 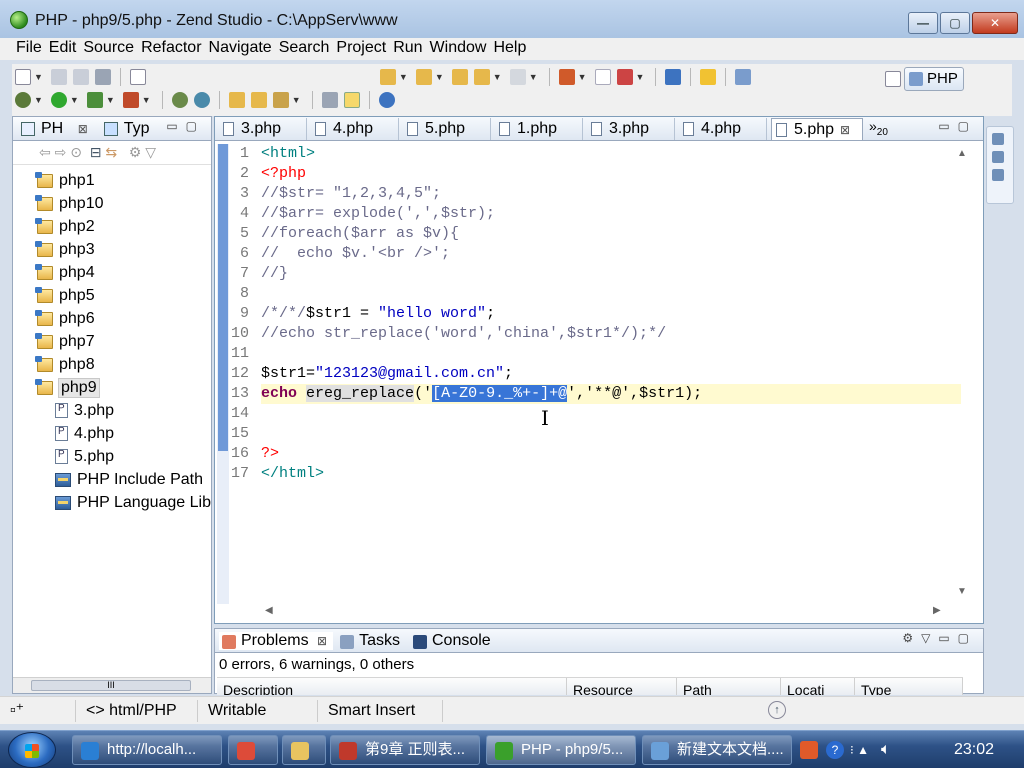 What do you see at coordinates (112, 433) in the screenshot?
I see `tree-item: 4.php` at bounding box center [112, 433].